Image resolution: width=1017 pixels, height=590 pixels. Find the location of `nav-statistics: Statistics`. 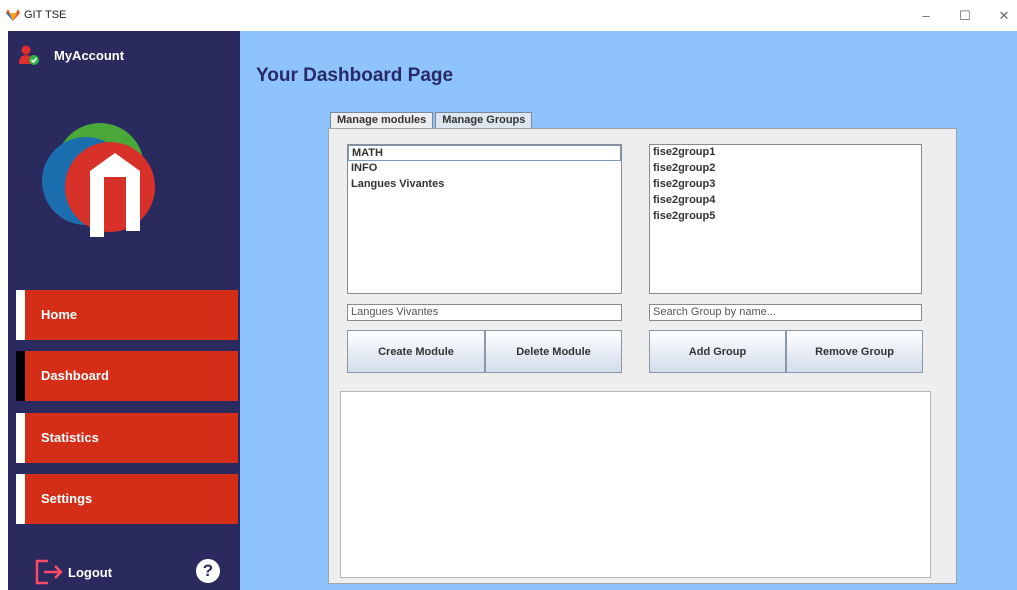

nav-statistics: Statistics is located at coordinates (127, 438).